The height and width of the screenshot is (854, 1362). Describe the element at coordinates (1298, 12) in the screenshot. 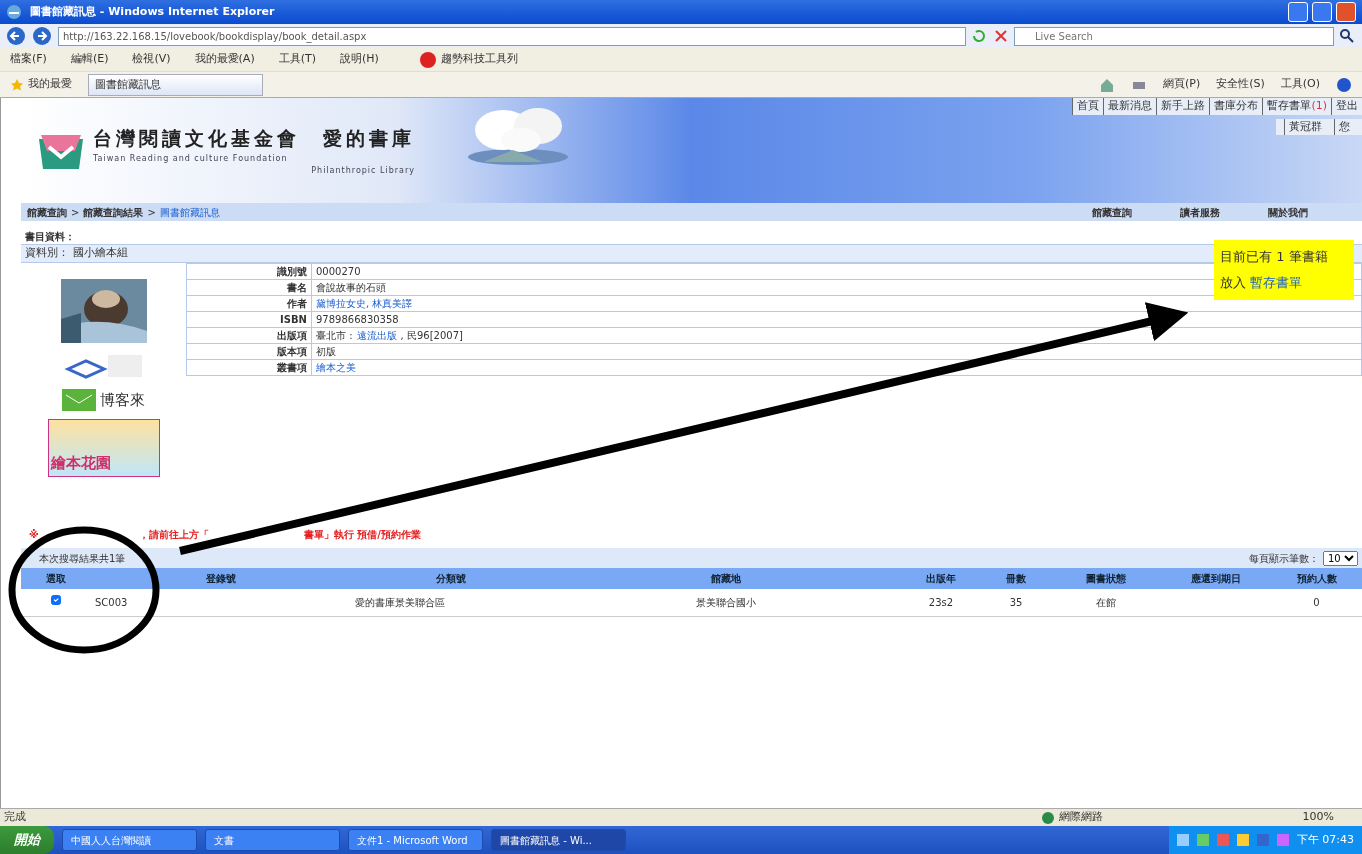

I see `minimize-button` at that location.